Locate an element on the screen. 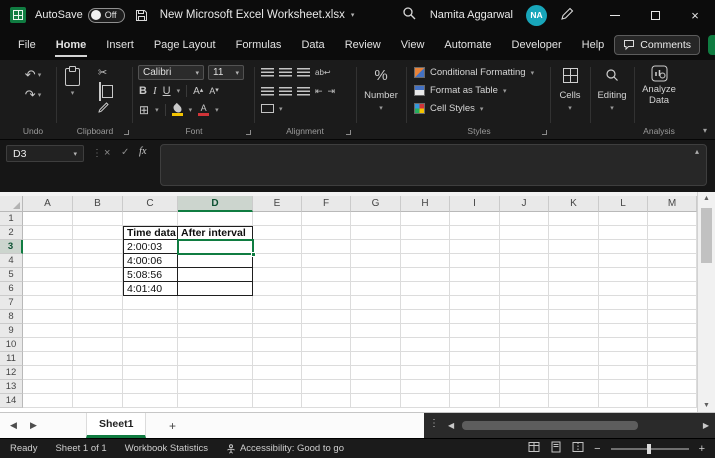 This screenshot has height=458, width=715. col-header-I: I is located at coordinates (475, 204).